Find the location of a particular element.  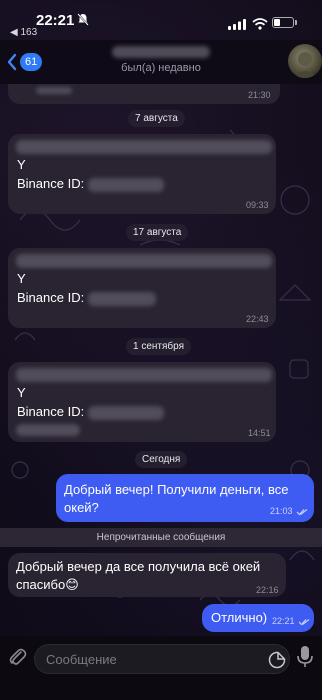

message-bubble-incoming: Y Binance ID: 09:33 is located at coordinates (142, 174).